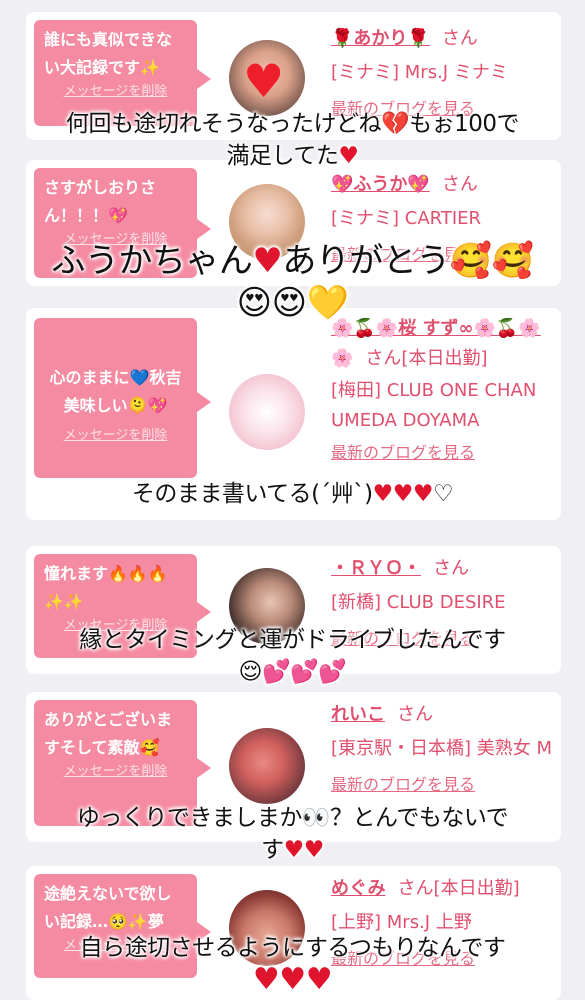  I want to click on message-bubble: 心のままに💙秋吉美味しい🫠💖 メッセージを削除, so click(122, 398).